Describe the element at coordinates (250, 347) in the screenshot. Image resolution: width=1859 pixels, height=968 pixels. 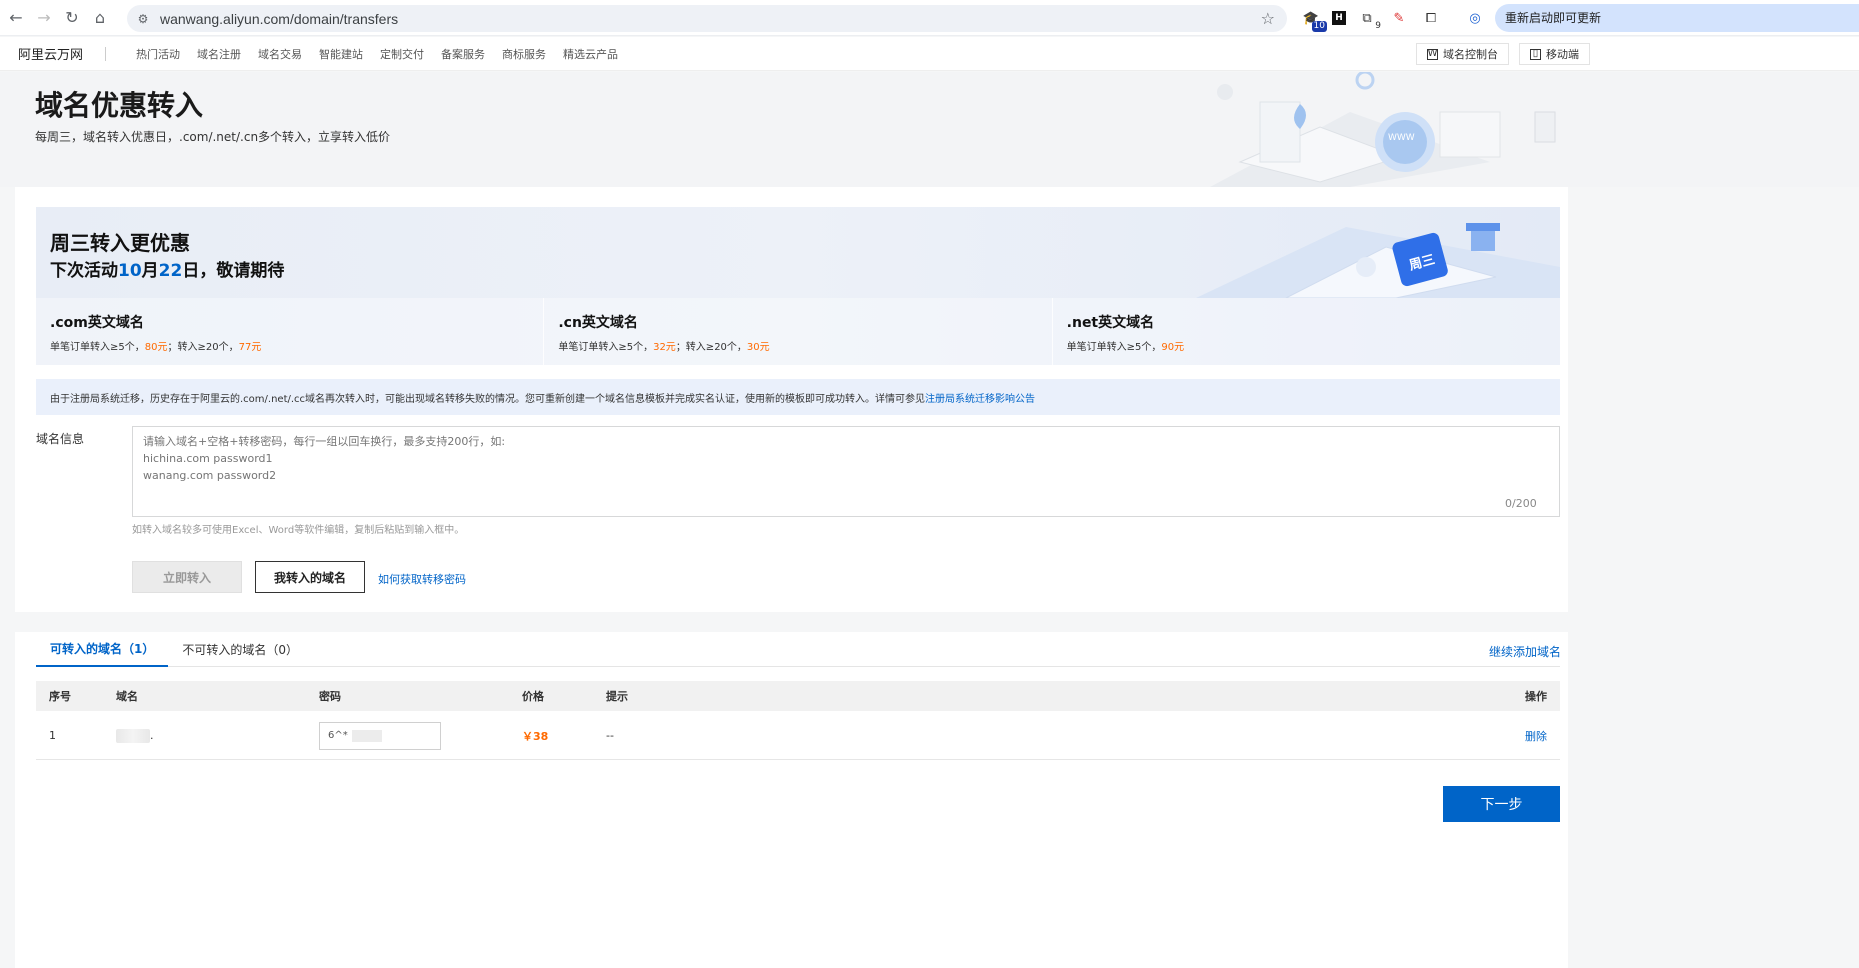
I see `price-text: 77元` at that location.